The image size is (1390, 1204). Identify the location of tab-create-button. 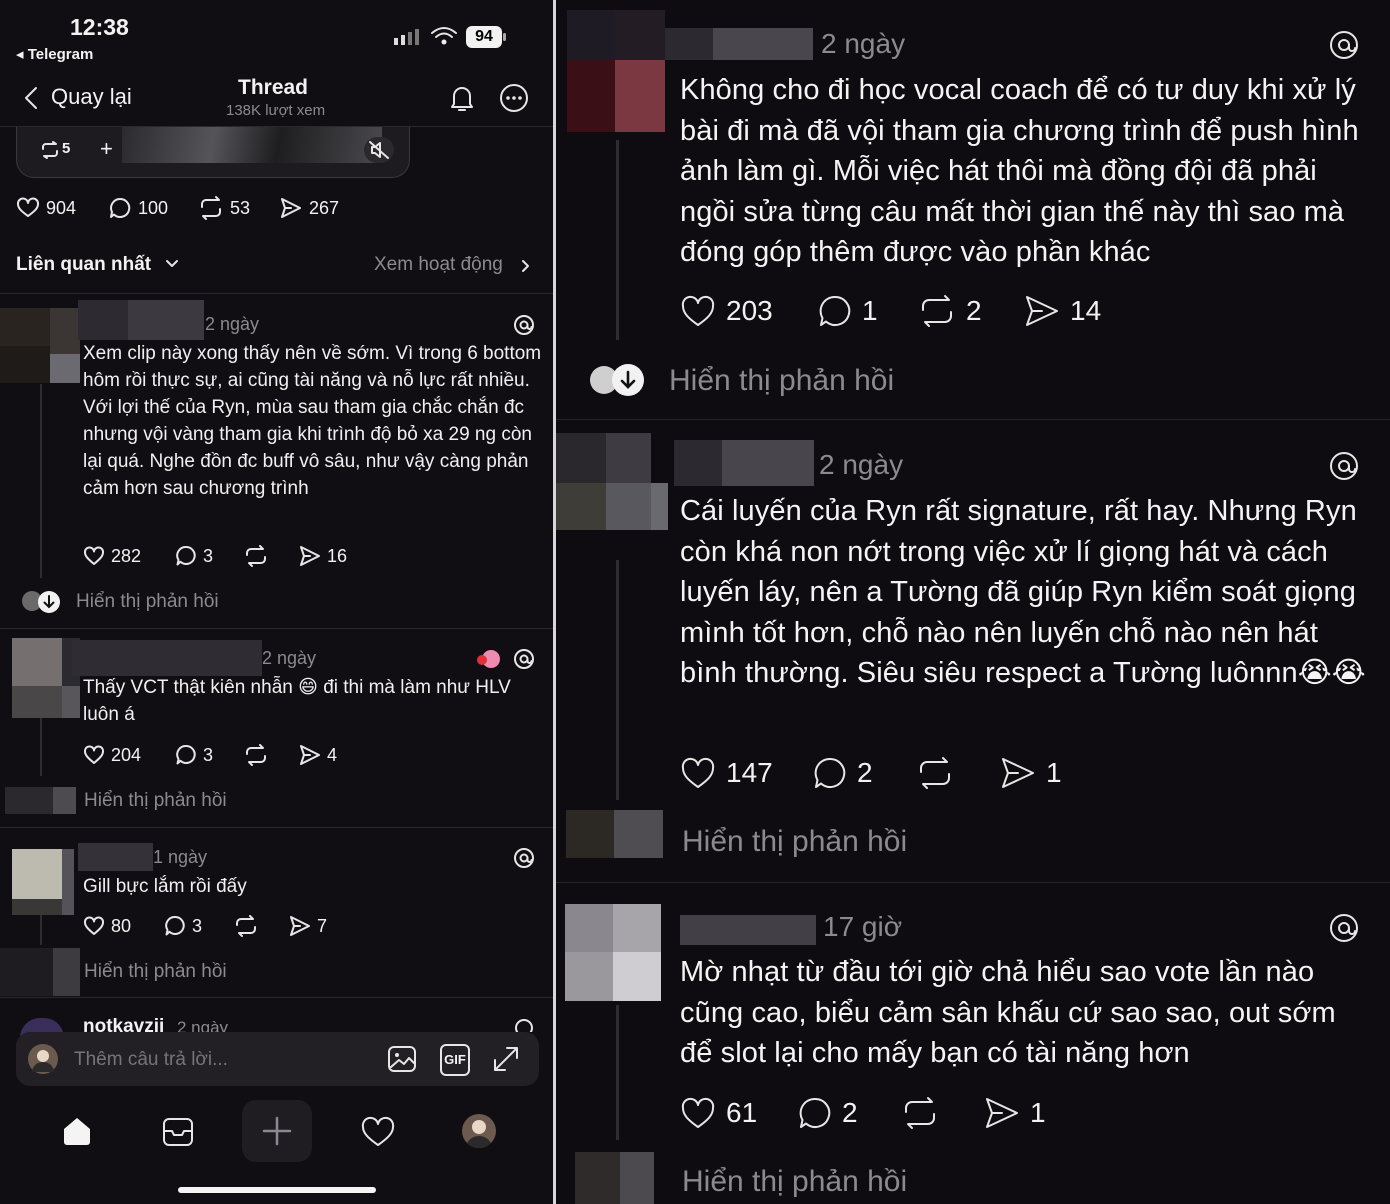
(277, 1131).